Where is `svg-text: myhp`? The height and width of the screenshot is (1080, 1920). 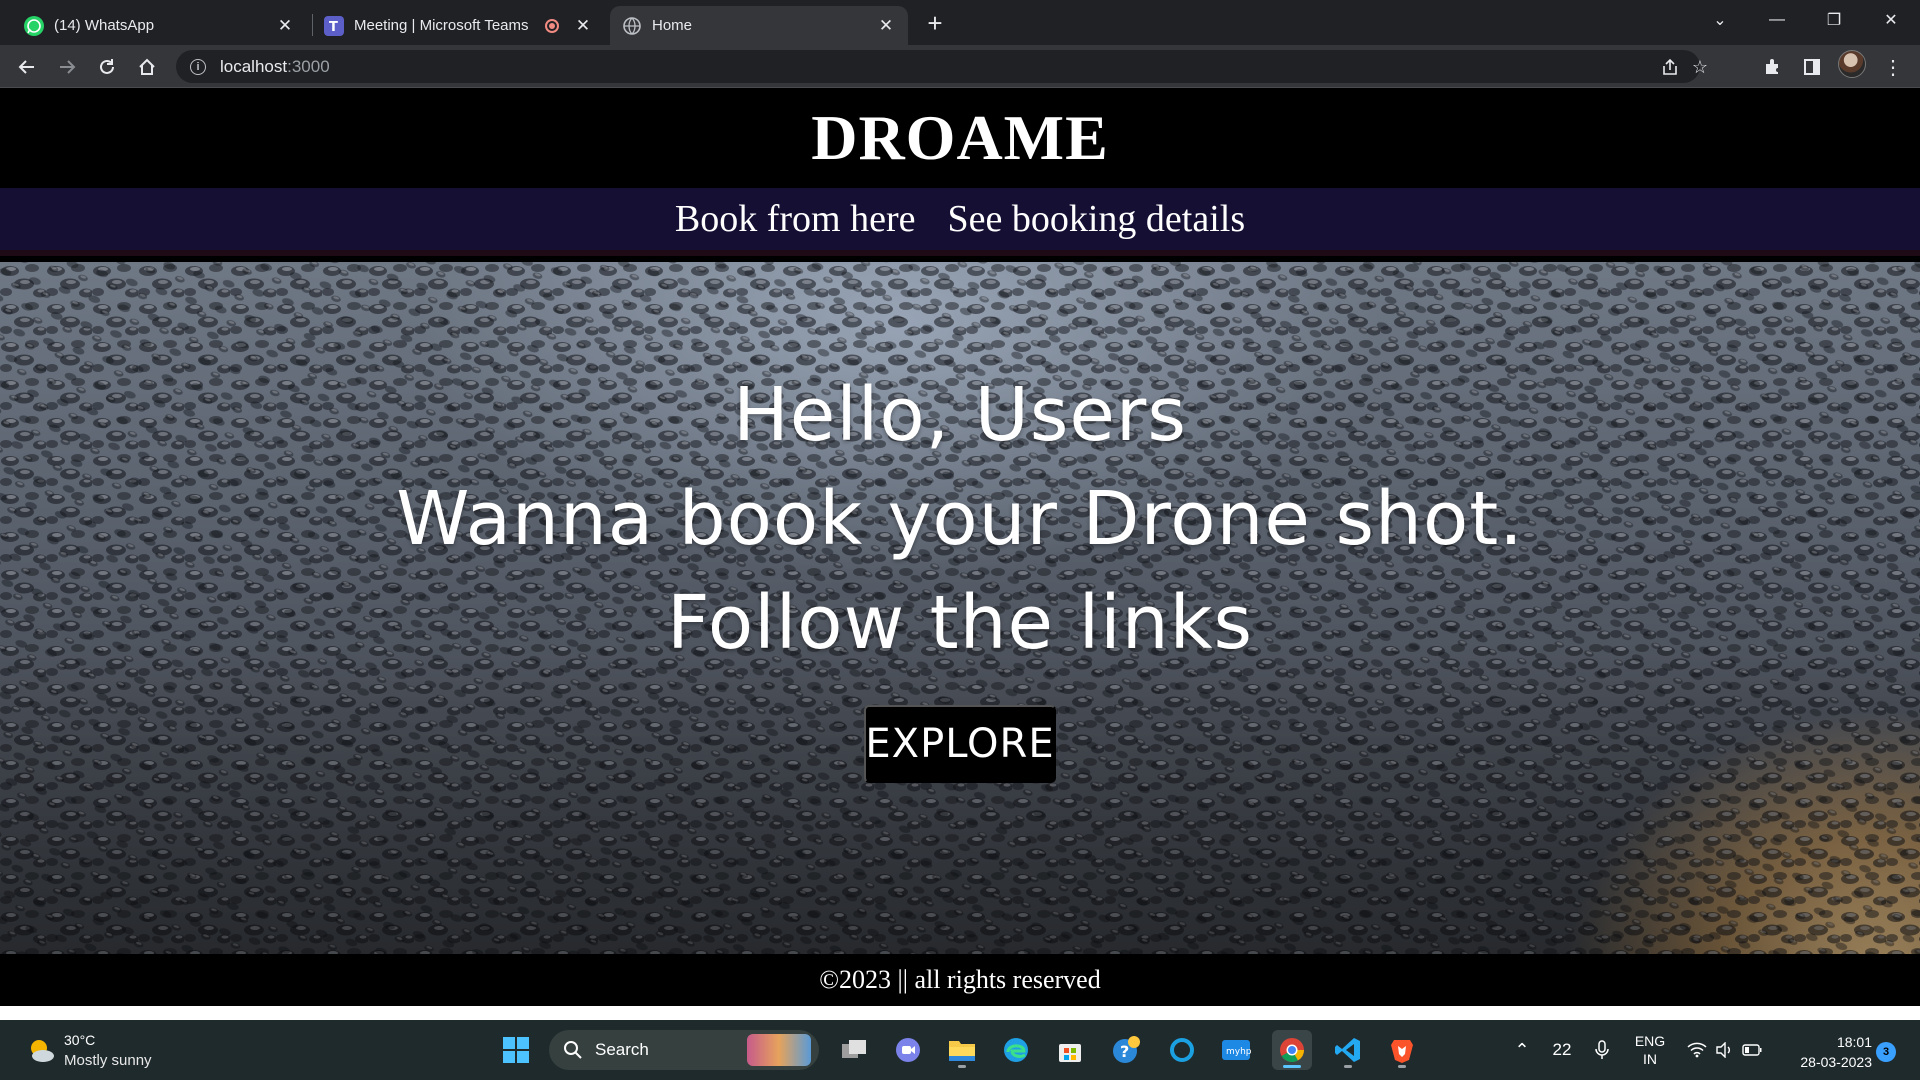 svg-text: myhp is located at coordinates (1238, 1052).